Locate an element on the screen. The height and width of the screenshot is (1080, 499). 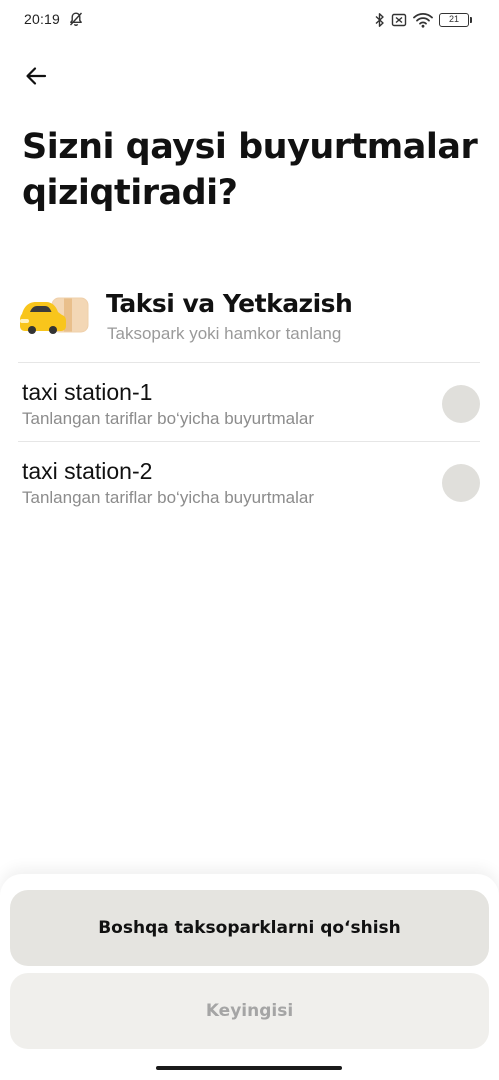
no-sim-icon is located at coordinates (399, 20).